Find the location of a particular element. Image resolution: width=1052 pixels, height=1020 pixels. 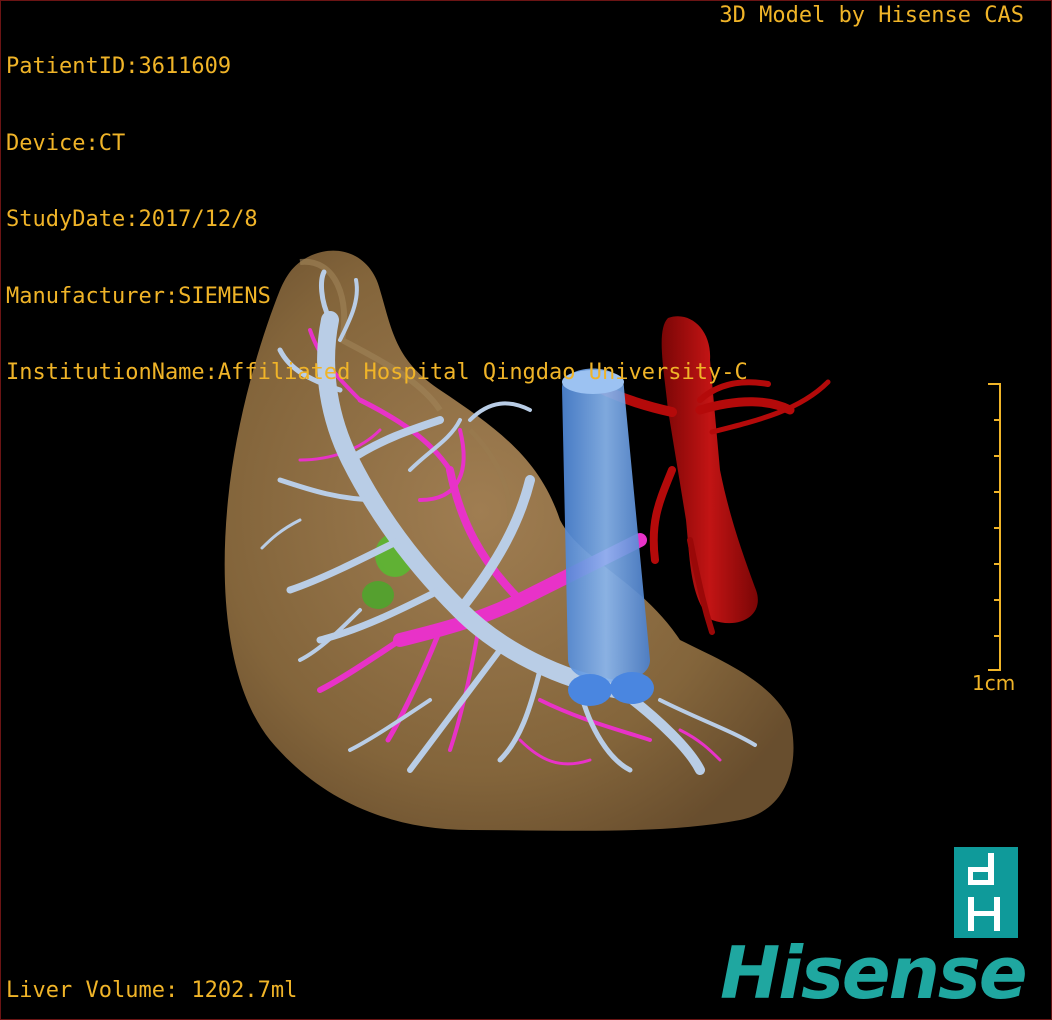

liver-volume: Liver Volume: 1202.7ml is located at coordinates (152, 990).